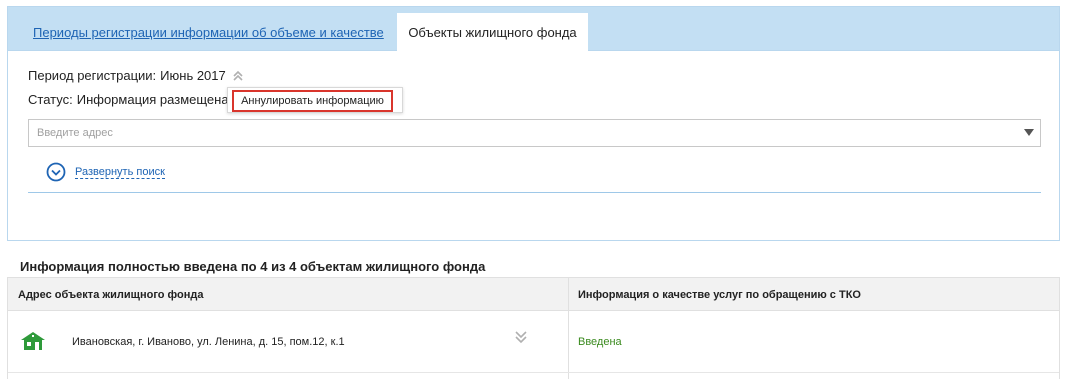 The width and height of the screenshot is (1073, 379). Describe the element at coordinates (600, 342) in the screenshot. I see `row-status: Введена` at that location.